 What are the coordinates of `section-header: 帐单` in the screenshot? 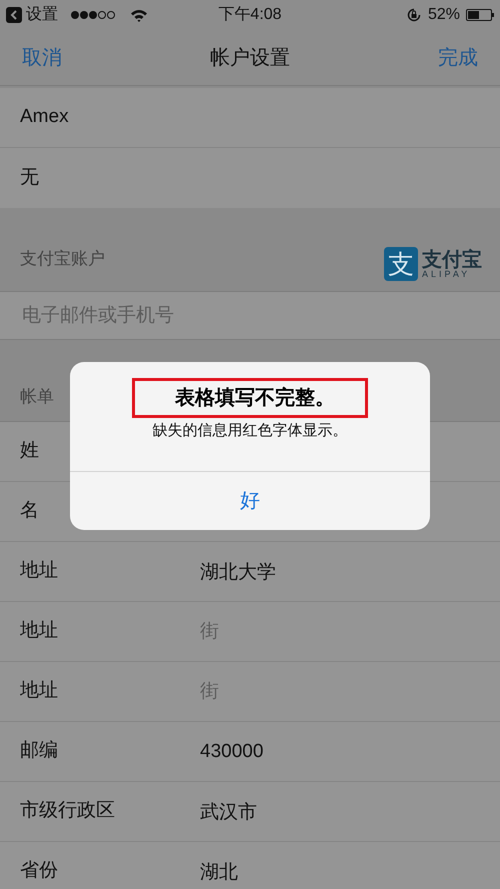 It's located at (37, 397).